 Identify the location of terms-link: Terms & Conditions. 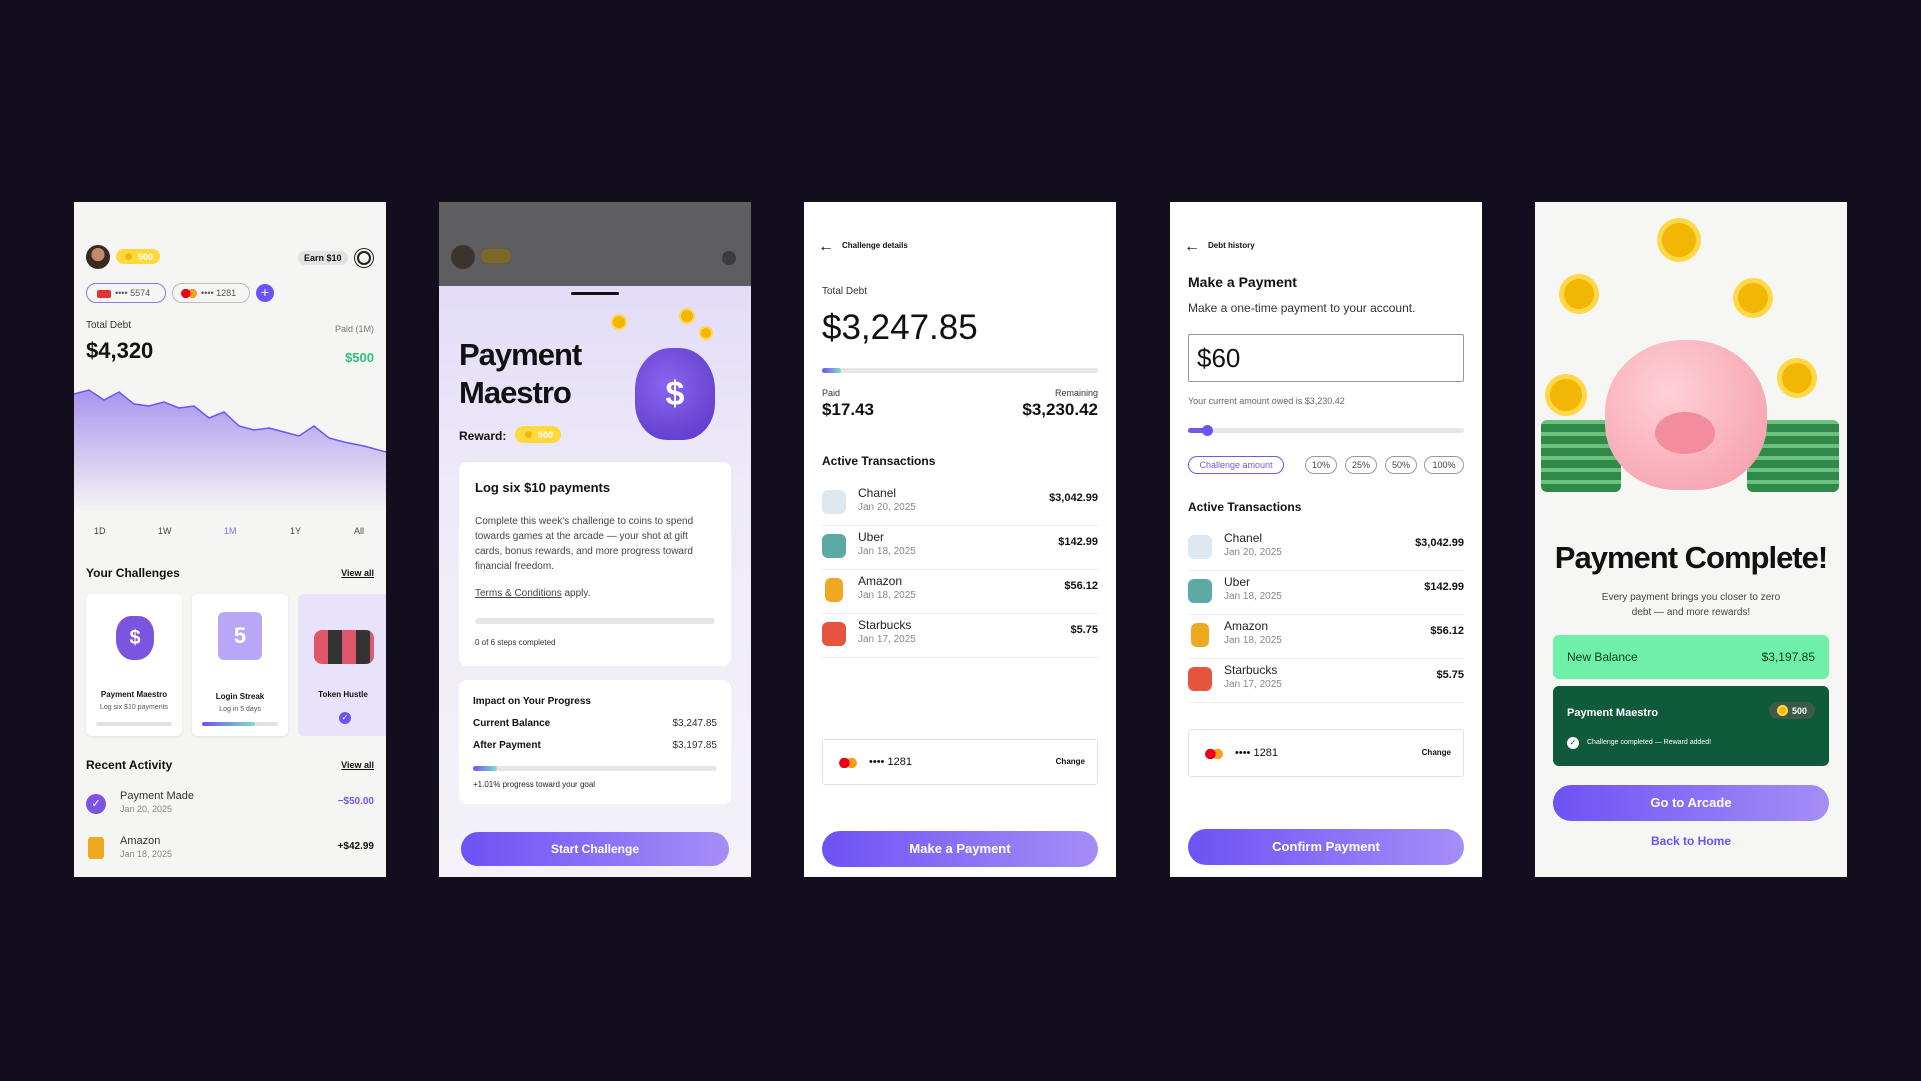
(518, 593).